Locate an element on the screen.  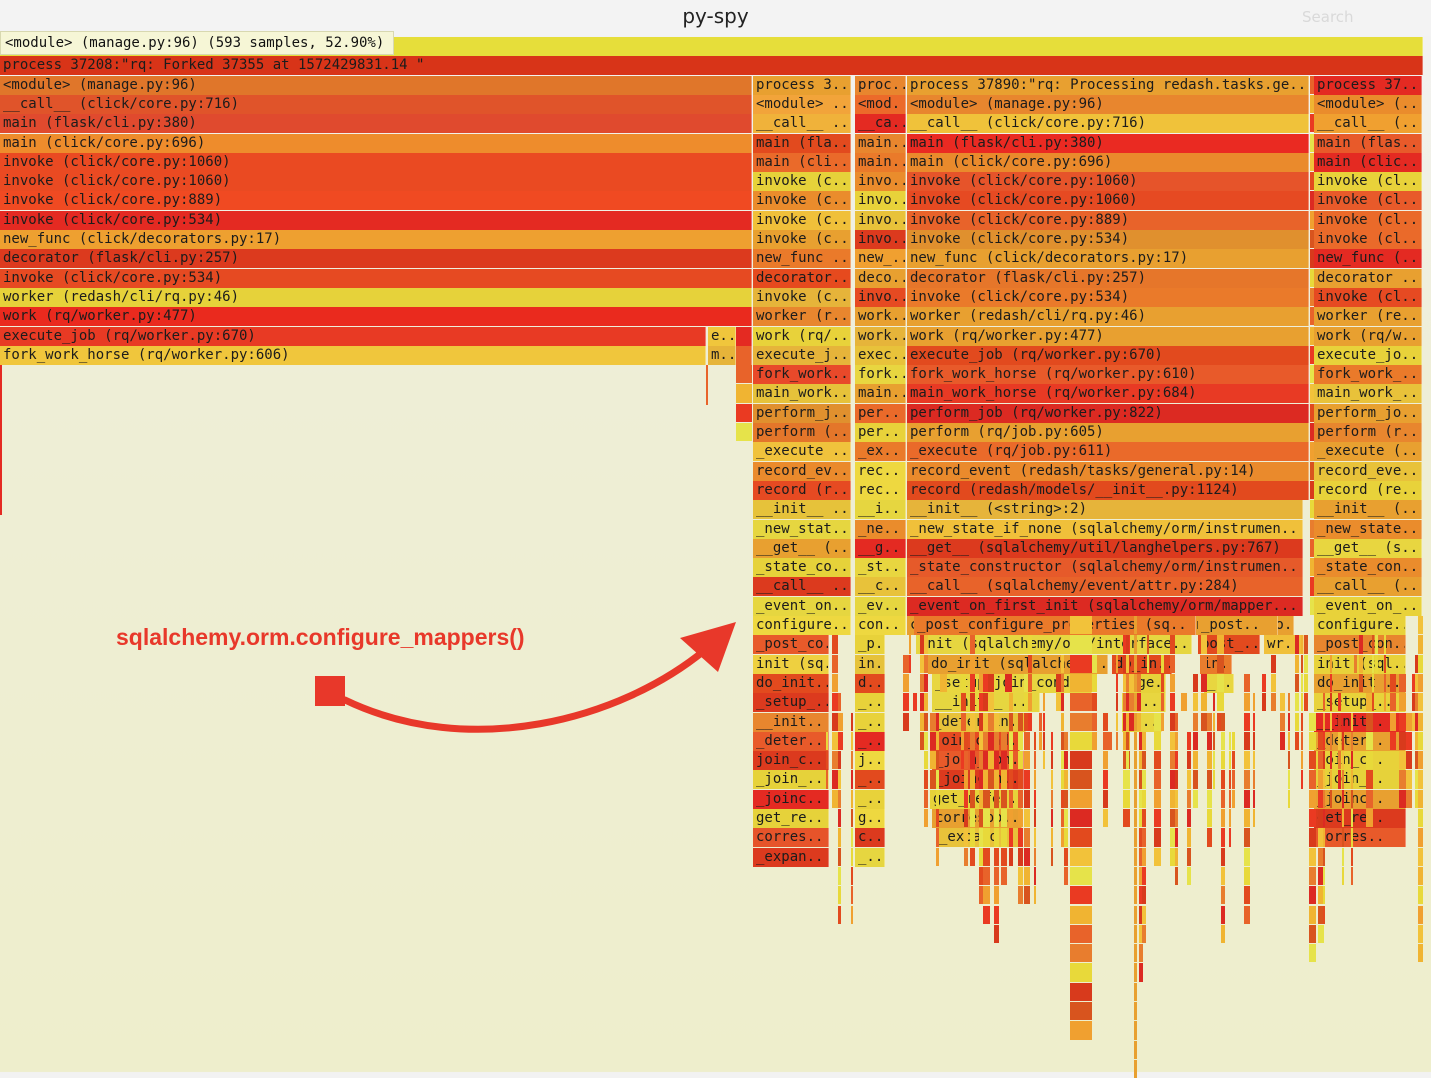
annotation-arrow-line is located at coordinates (525, 689).